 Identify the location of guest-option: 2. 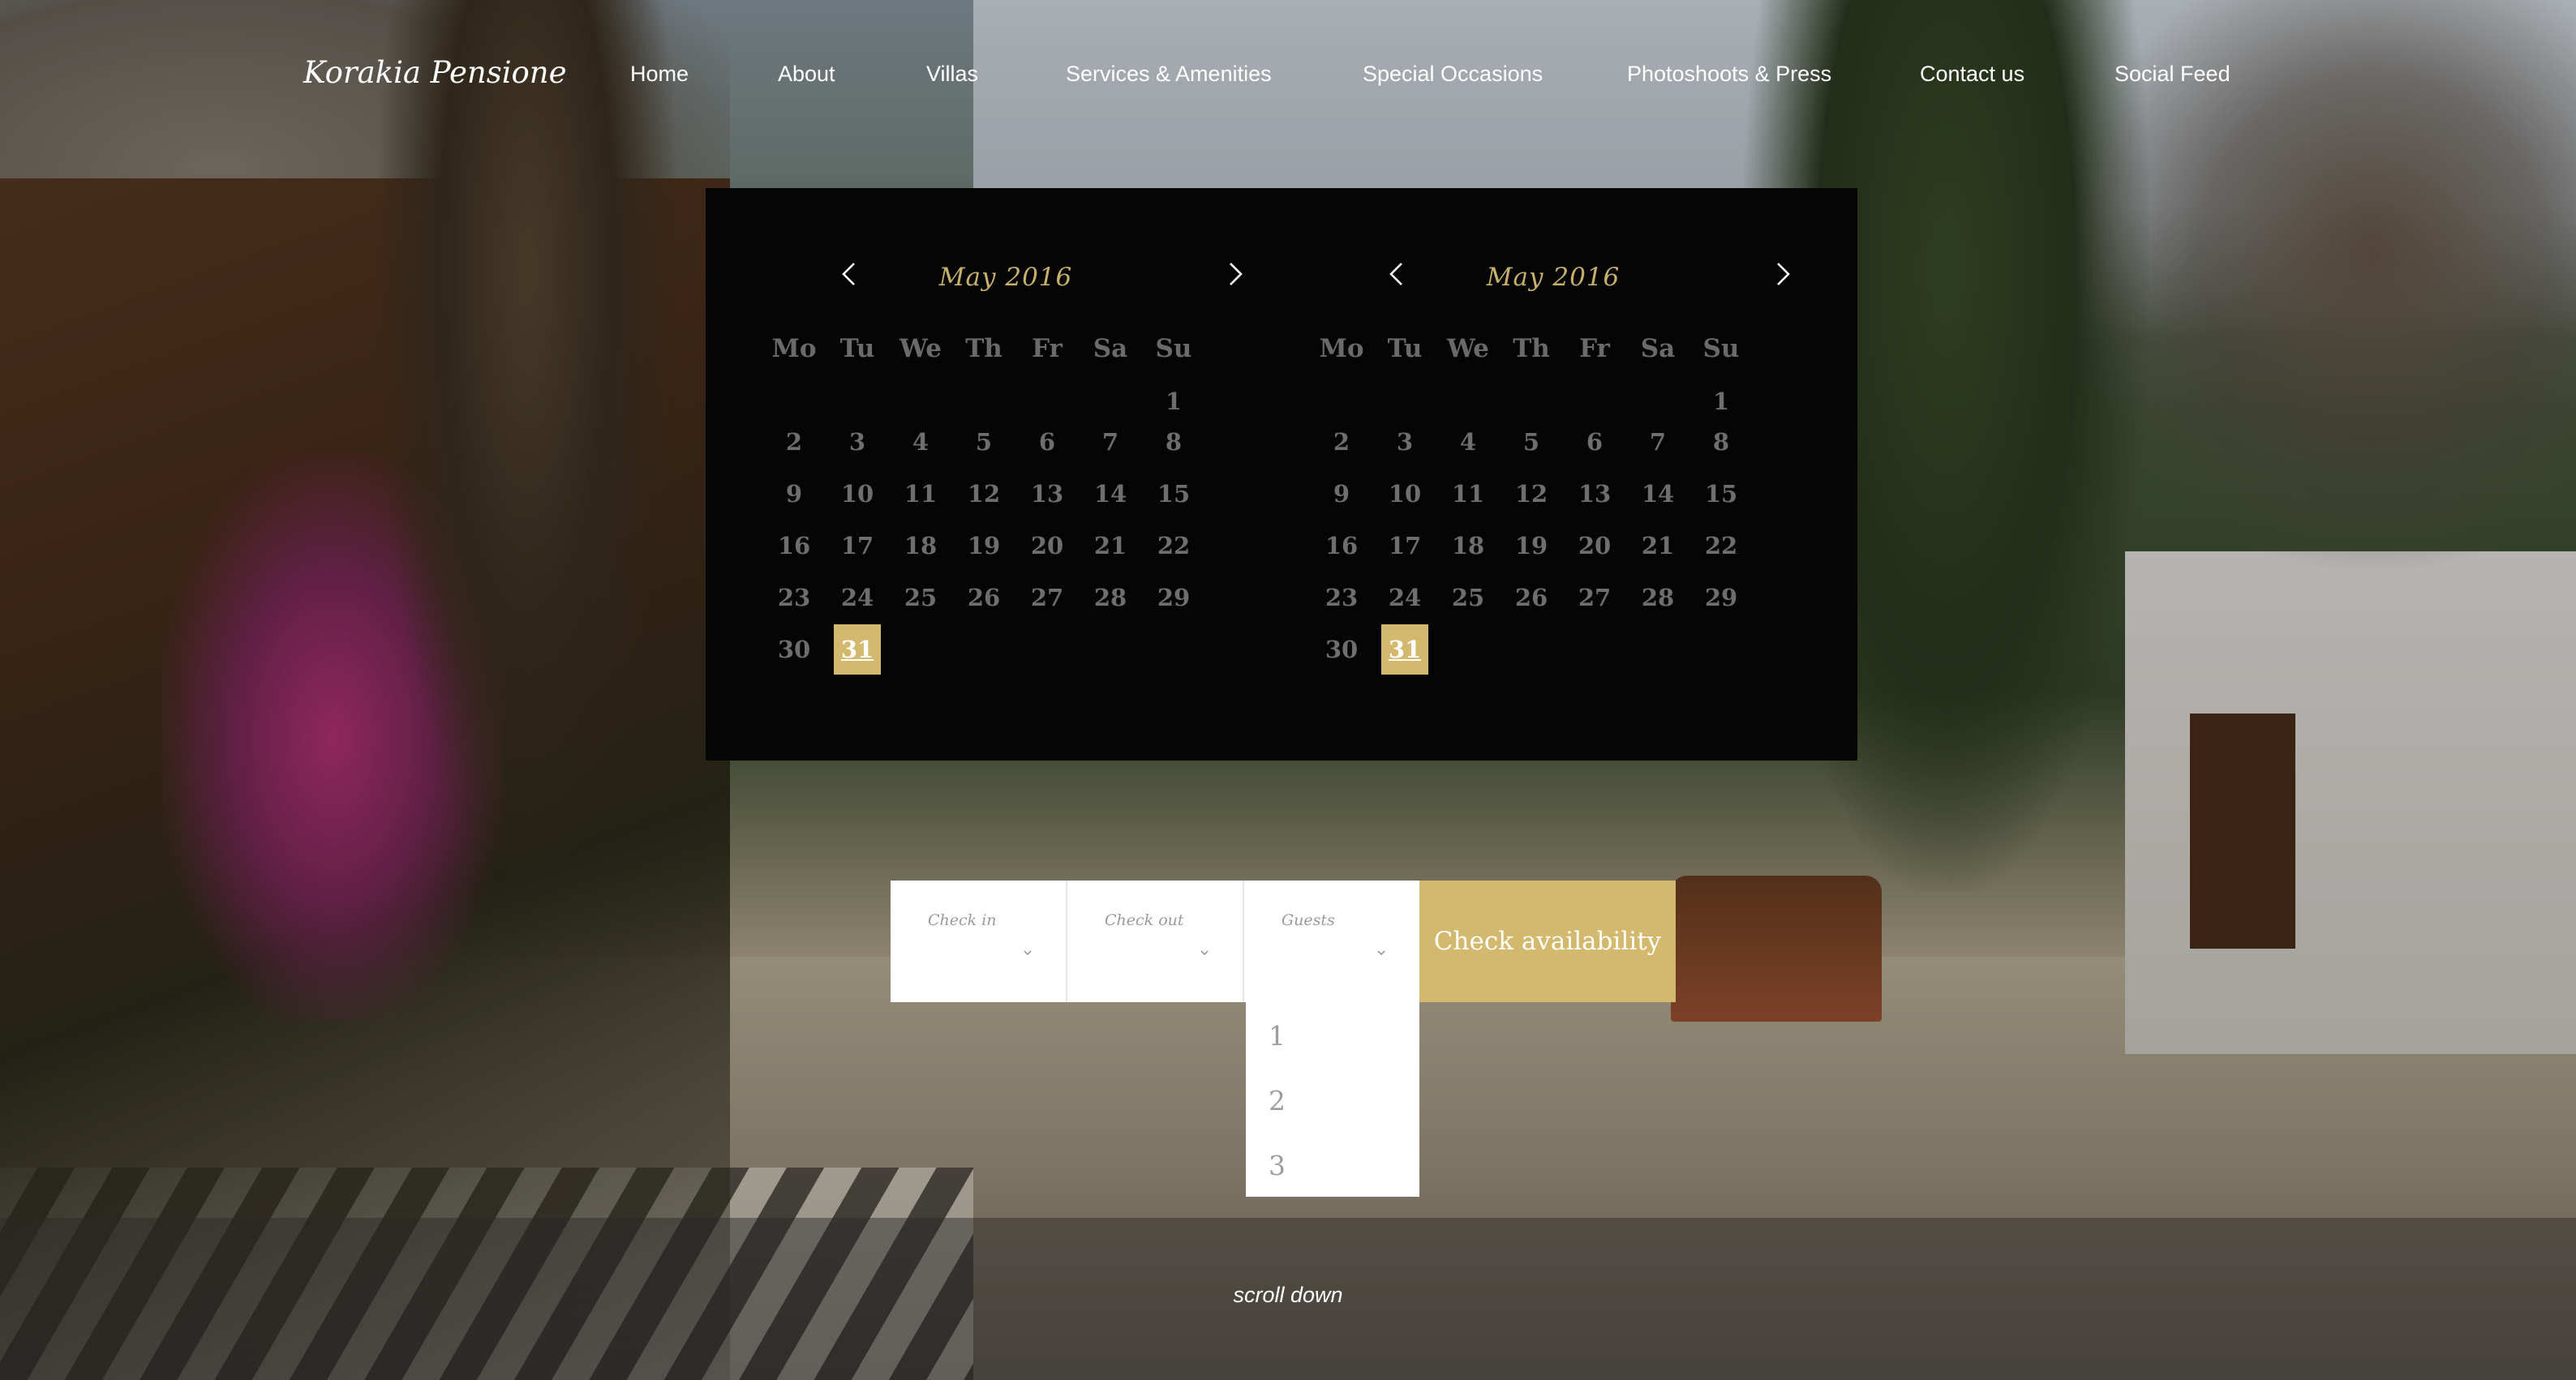
(1277, 1100).